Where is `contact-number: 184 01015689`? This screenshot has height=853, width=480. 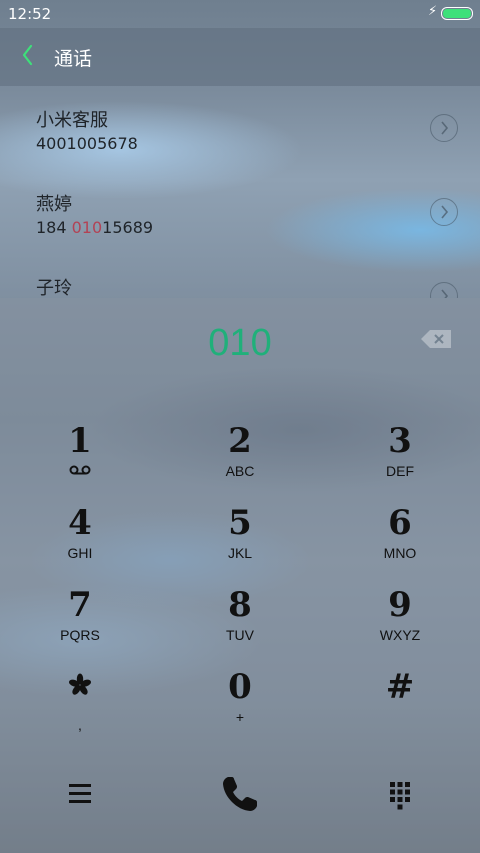 contact-number: 184 01015689 is located at coordinates (95, 227).